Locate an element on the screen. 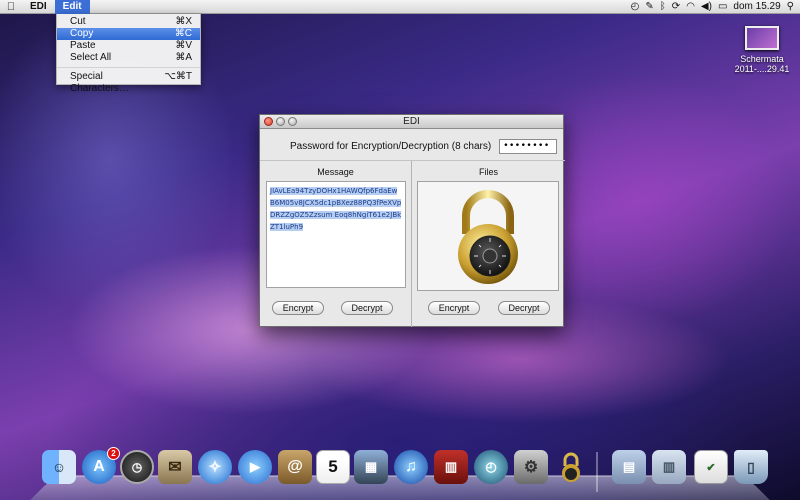 The image size is (800, 500). dock: ☺ A 2 ◷ ✉ ✧ ▶ @ 5 ▦ ♫ ▥ ◴ ⚙ ▤ ▥ ✔ ▯ is located at coordinates (400, 473).